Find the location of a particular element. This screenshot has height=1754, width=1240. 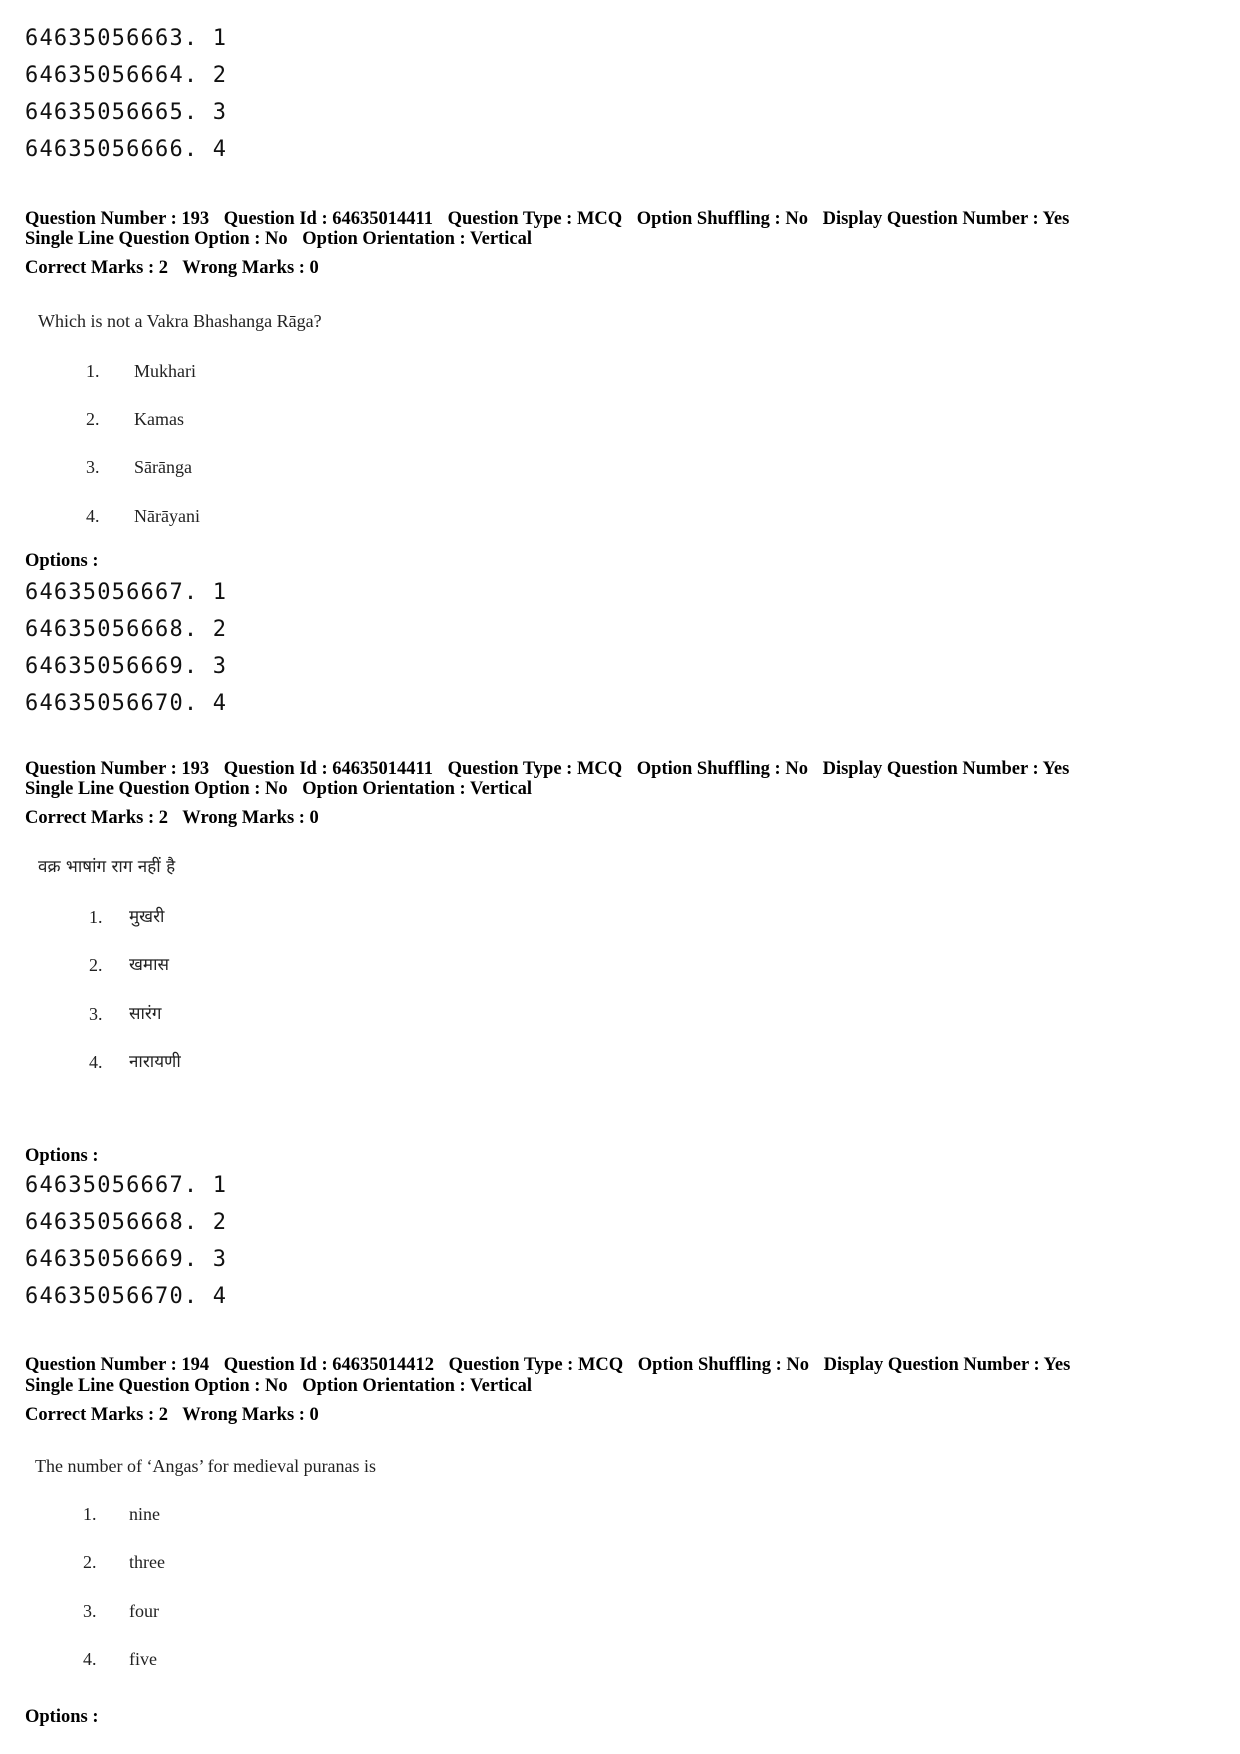

option-id: 64635056663 is located at coordinates (104, 38).